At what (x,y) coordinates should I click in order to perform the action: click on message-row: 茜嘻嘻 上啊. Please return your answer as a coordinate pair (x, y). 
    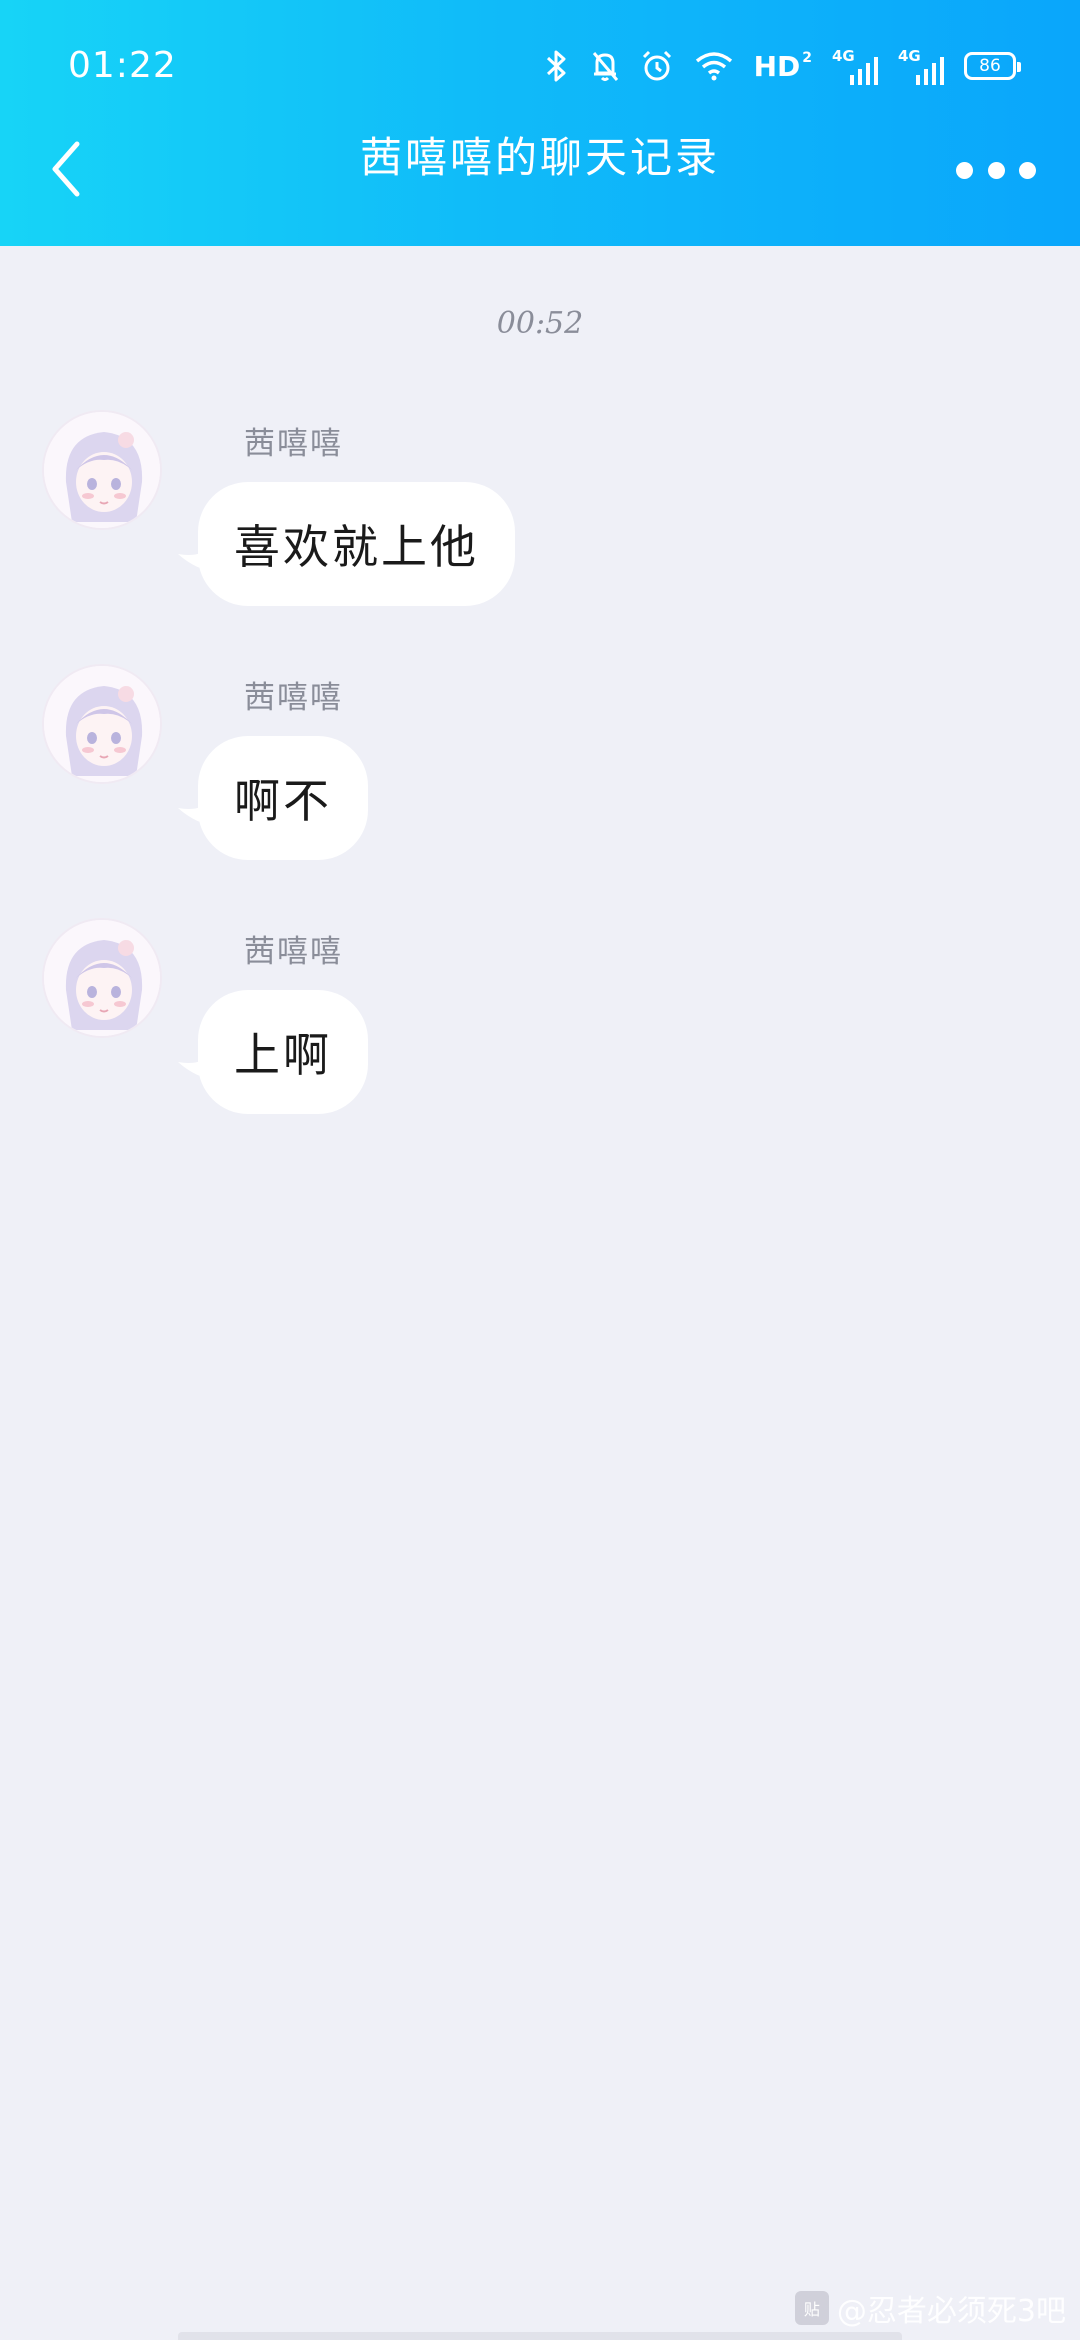
    Looking at the image, I should click on (540, 1033).